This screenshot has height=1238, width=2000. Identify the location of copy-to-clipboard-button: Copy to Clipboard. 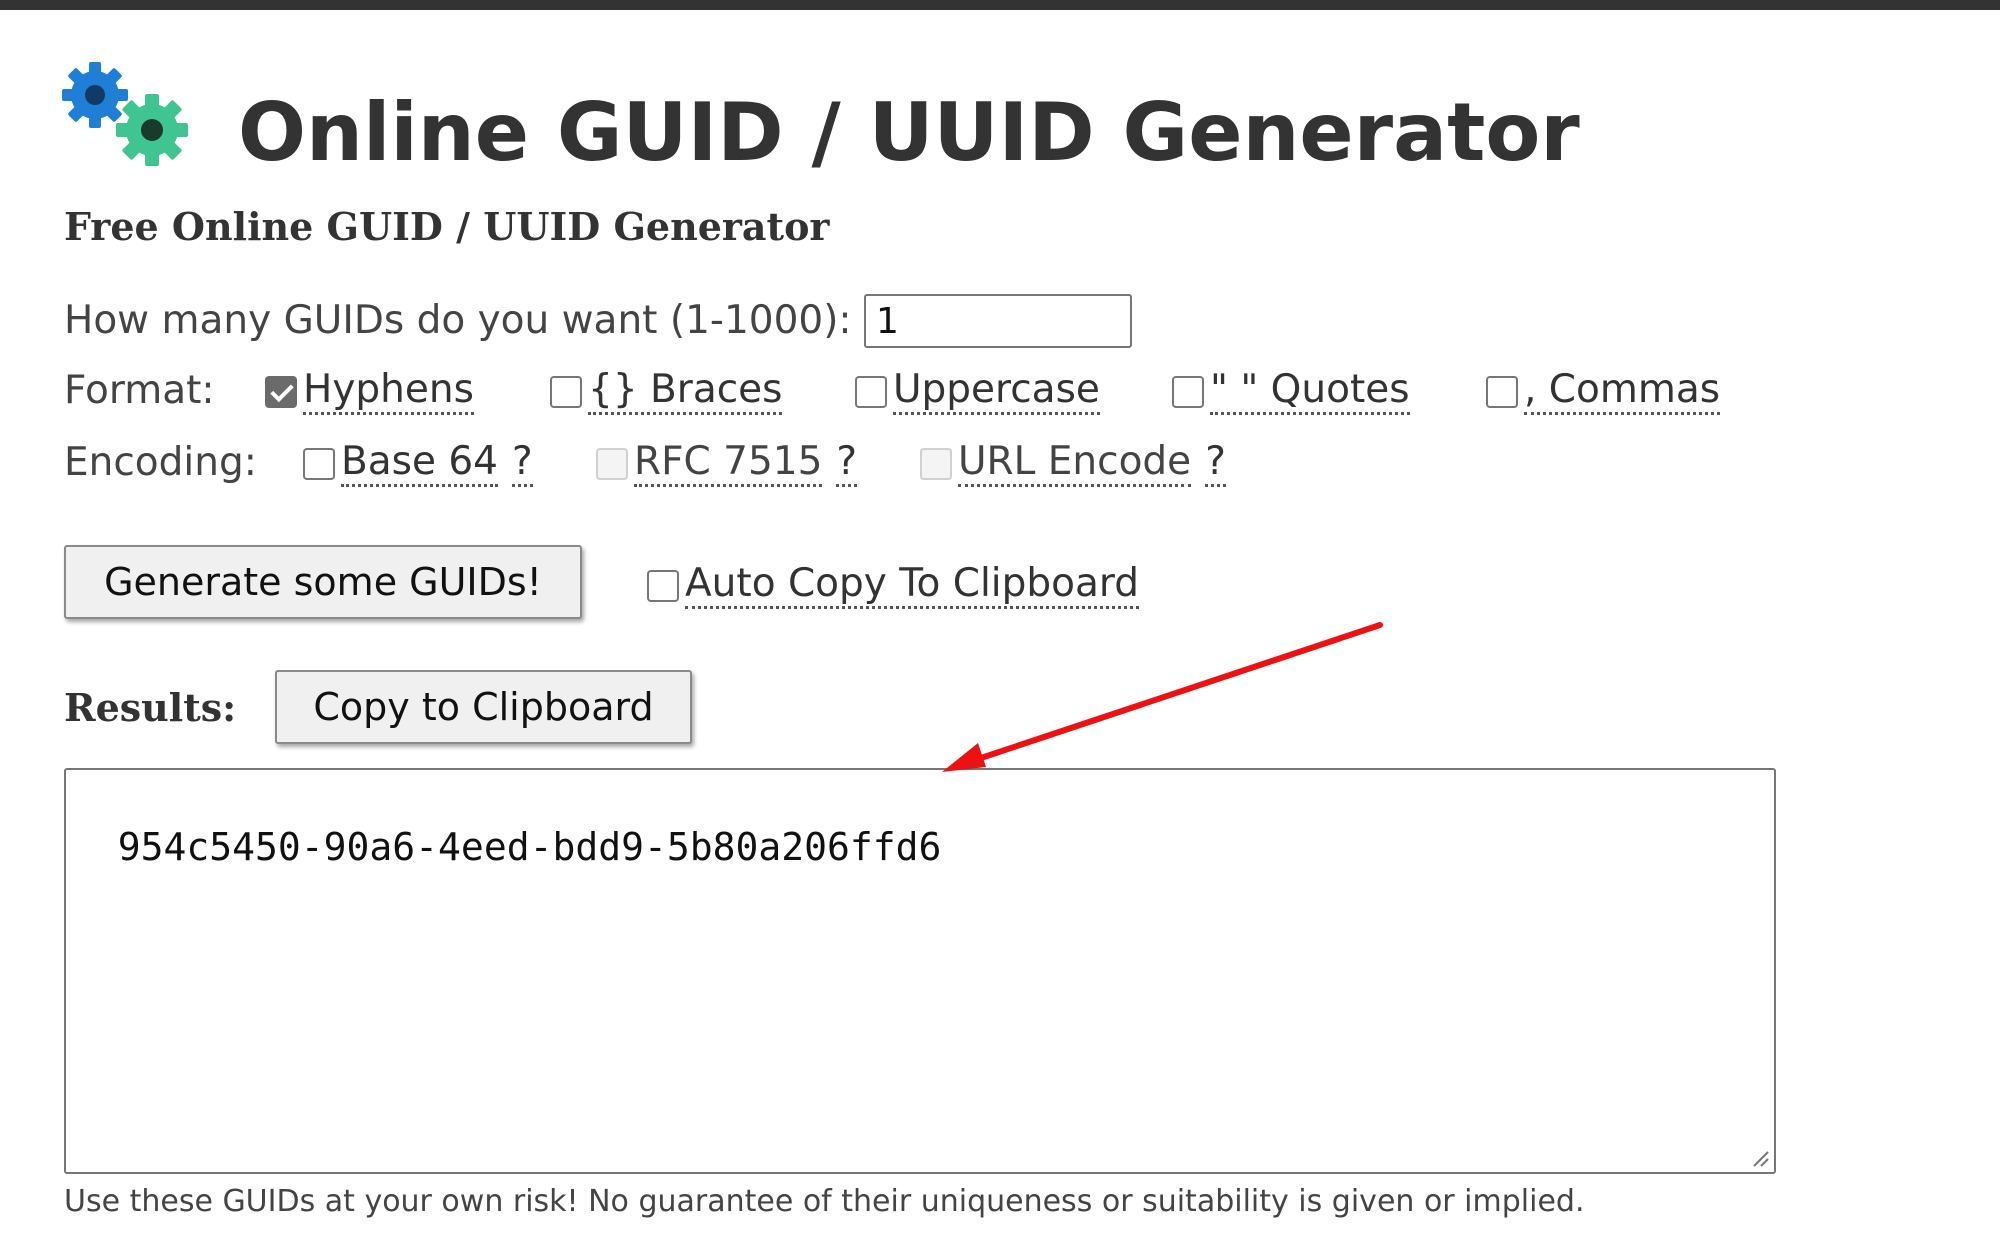
(483, 707).